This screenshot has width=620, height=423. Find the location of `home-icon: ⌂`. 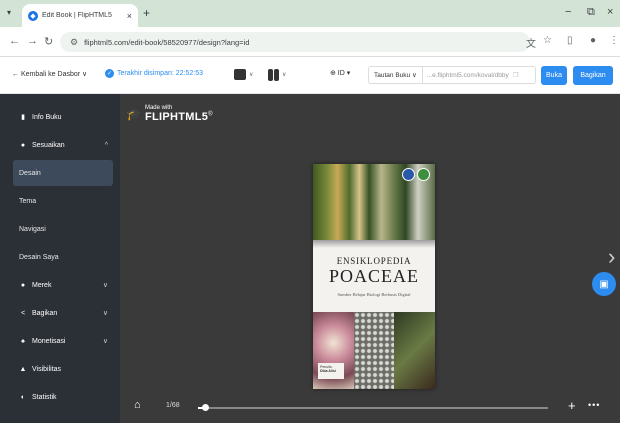

home-icon: ⌂ is located at coordinates (137, 405).